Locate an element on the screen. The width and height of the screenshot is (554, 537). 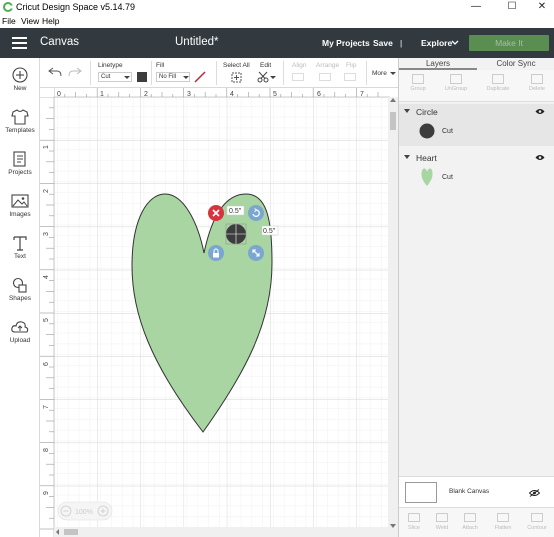
sidebar-item-shapes: Shapes is located at coordinates (20, 289).